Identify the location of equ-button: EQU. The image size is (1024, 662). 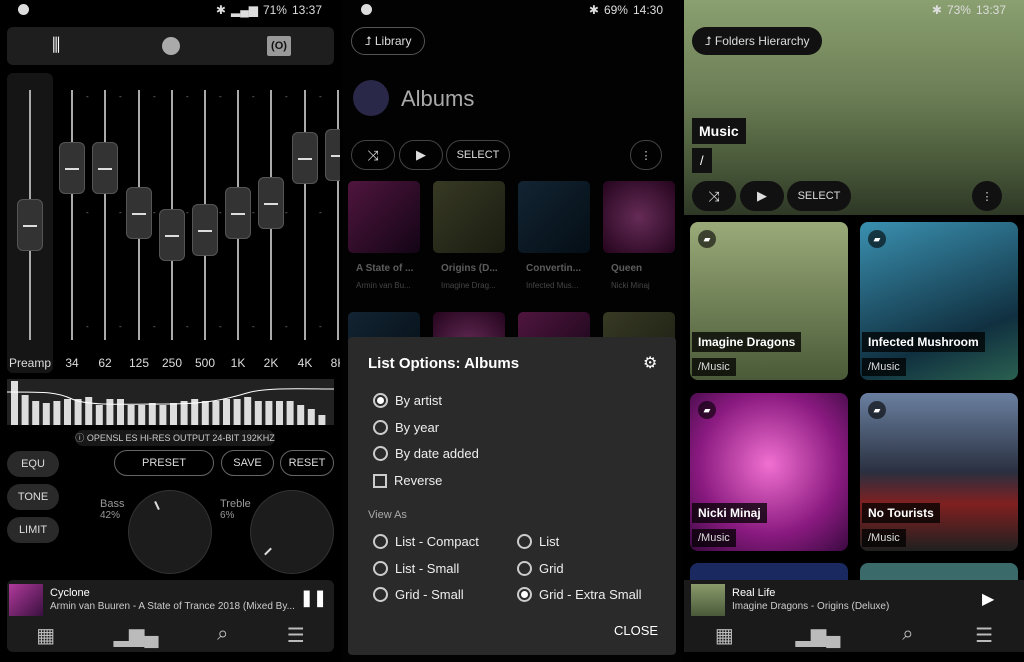
(33, 464).